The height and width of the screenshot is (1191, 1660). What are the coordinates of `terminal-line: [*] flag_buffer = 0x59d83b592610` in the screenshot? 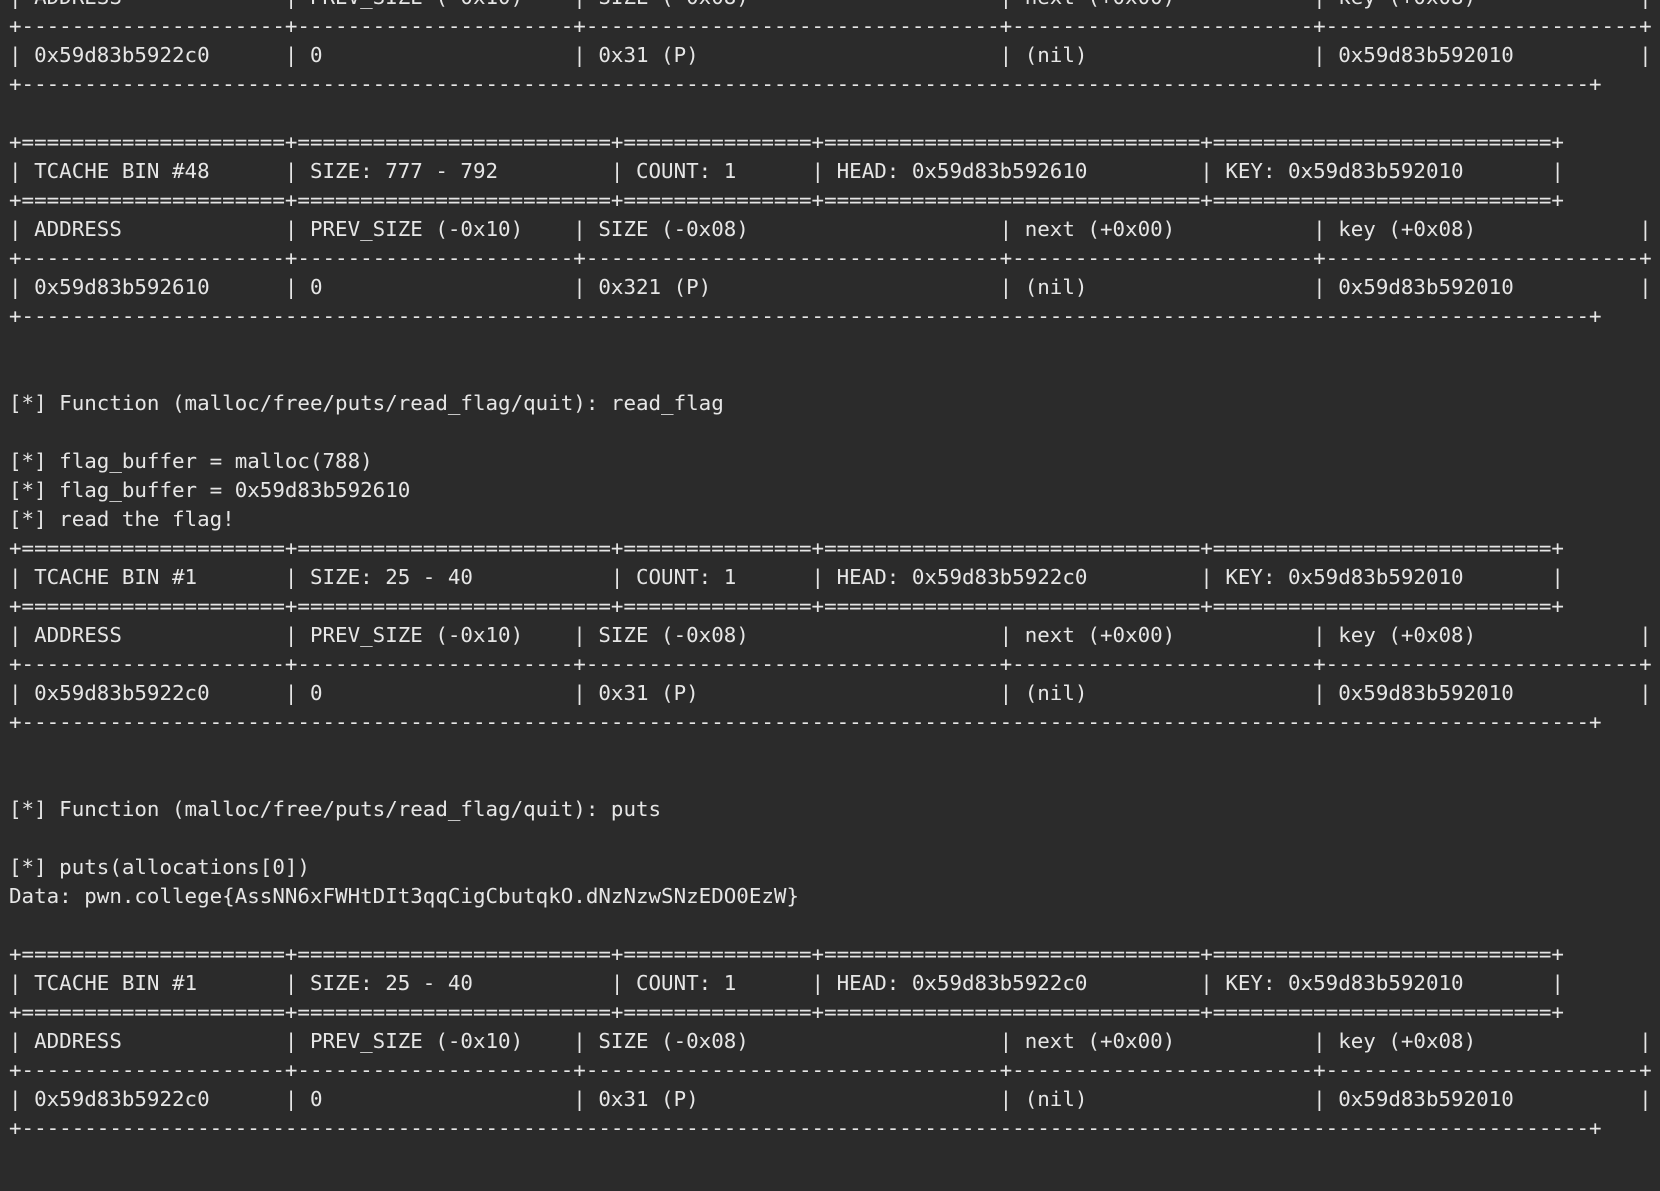 It's located at (210, 490).